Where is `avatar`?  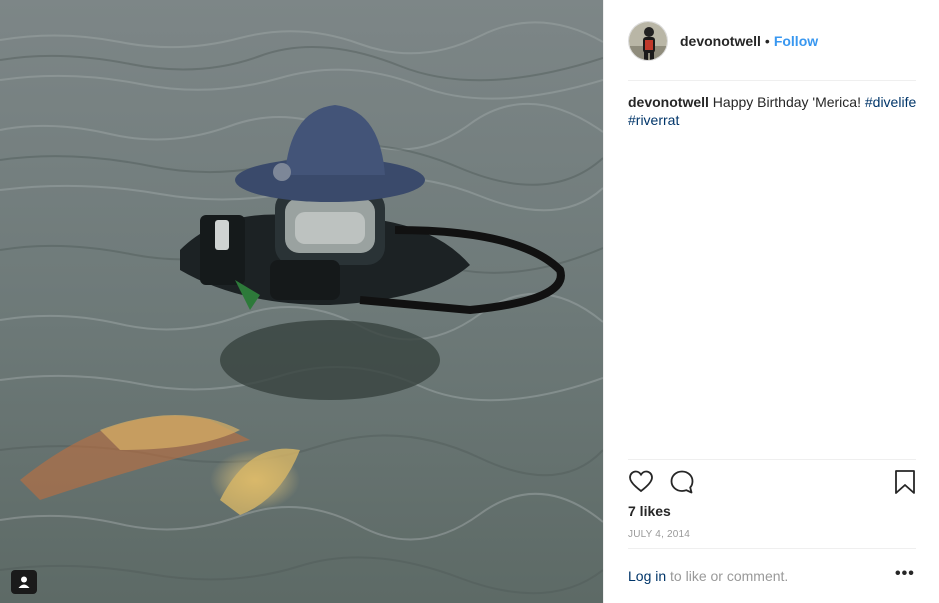 avatar is located at coordinates (648, 41).